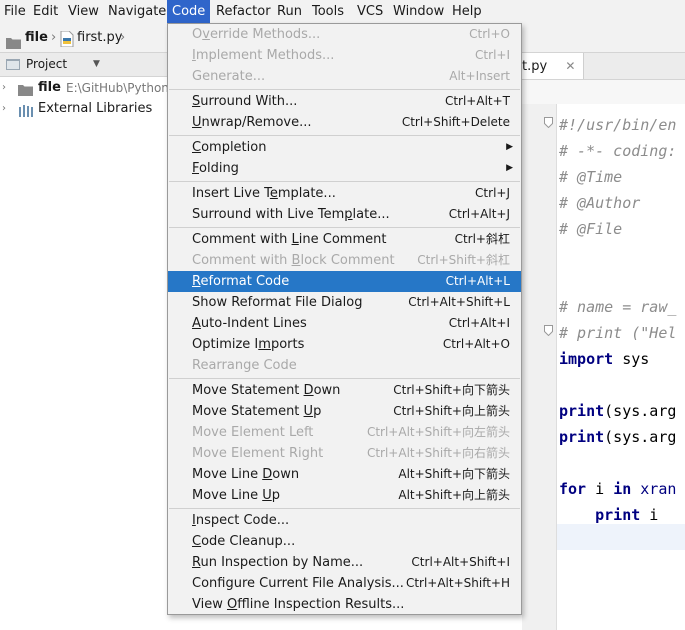 The image size is (685, 630). Describe the element at coordinates (539, 367) in the screenshot. I see `editor-gutter` at that location.